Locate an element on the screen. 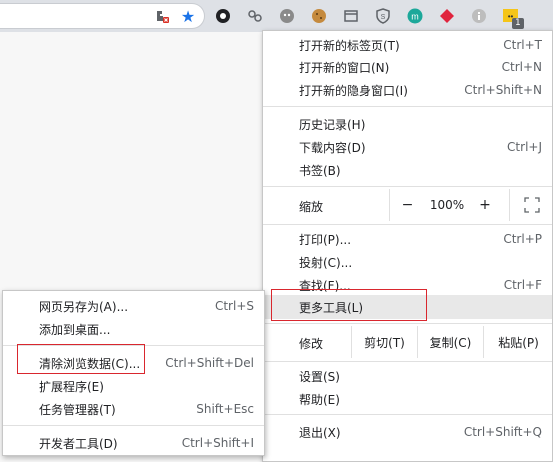  menu-item-help: 帮助(E) is located at coordinates (407, 399).